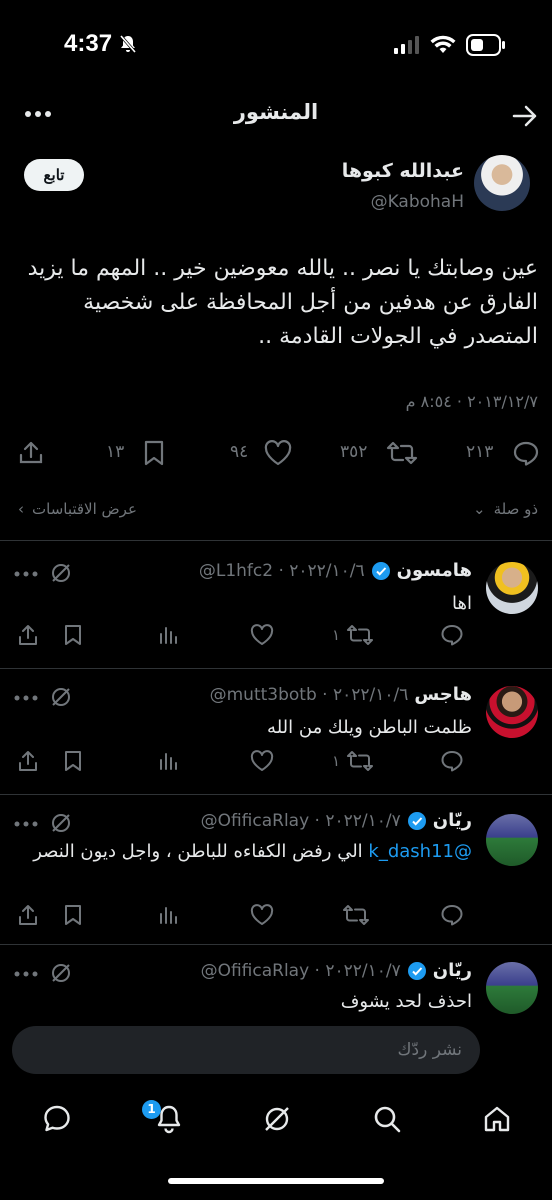 The width and height of the screenshot is (552, 1200). I want to click on reply-header: هامسون @L1hfc2 · ٢٠٢٢/١٠/٦, so click(335, 570).